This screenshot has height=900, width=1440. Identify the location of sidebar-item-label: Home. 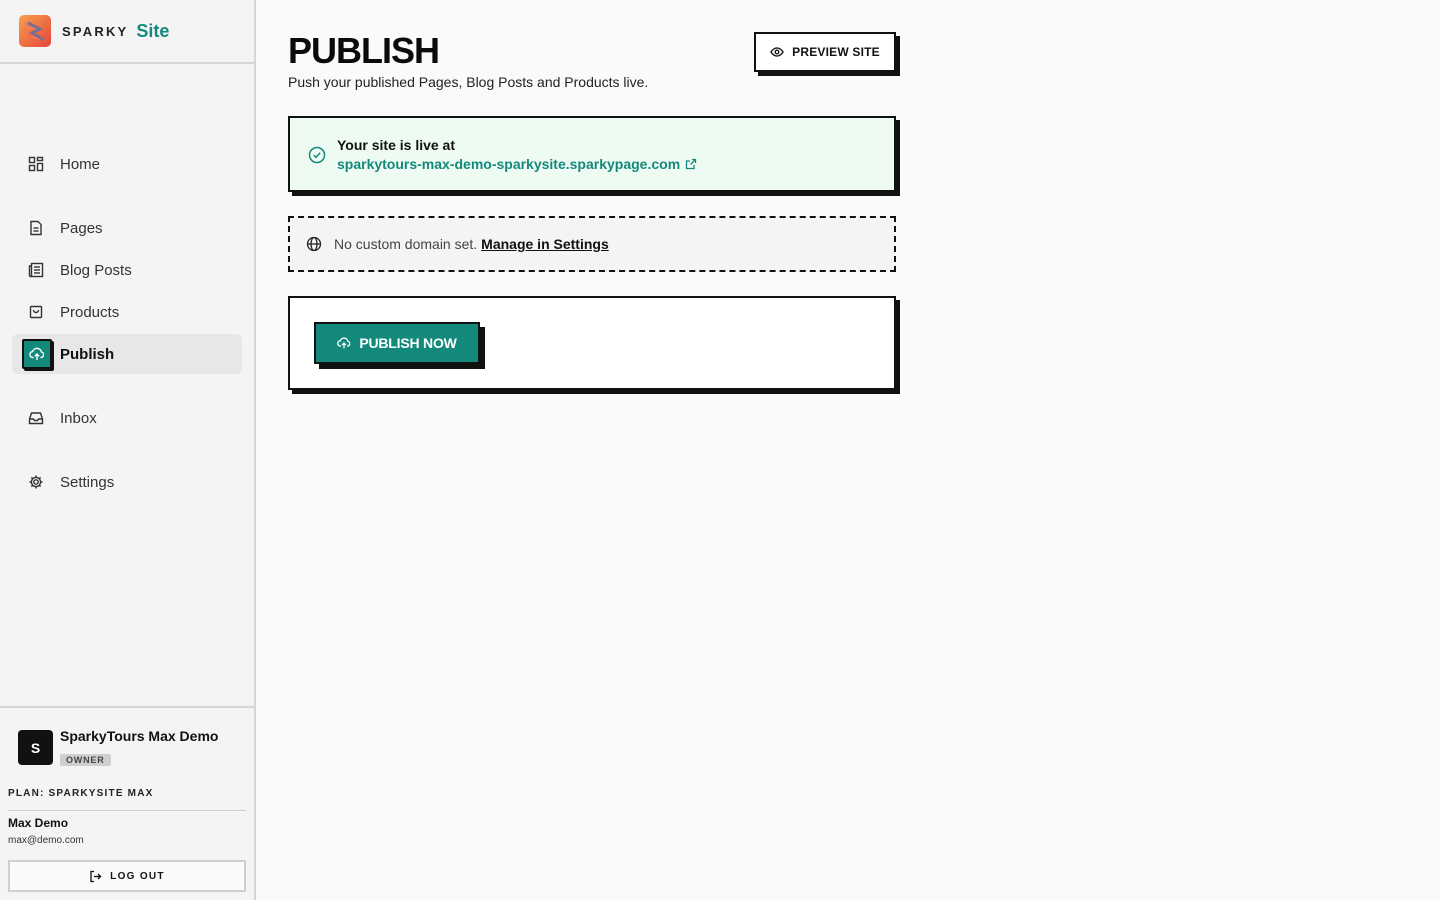
(80, 164).